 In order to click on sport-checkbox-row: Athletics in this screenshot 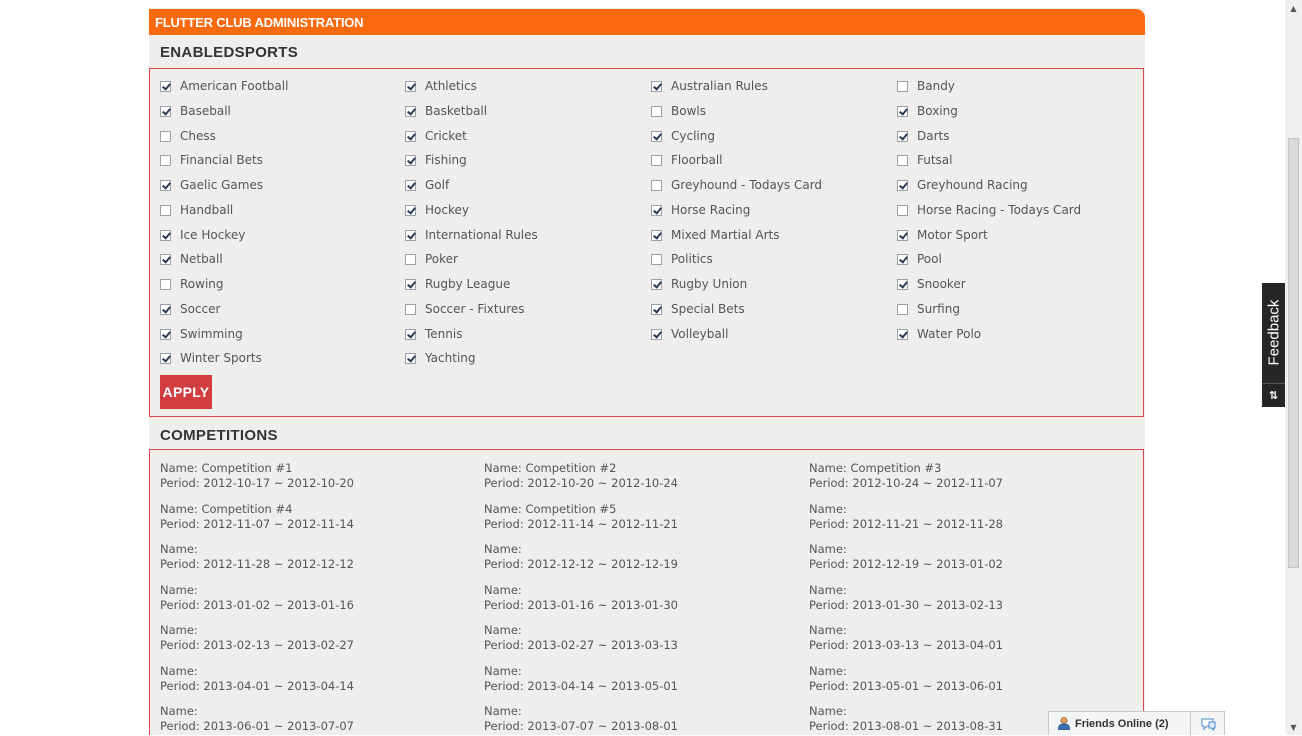, I will do `click(441, 86)`.